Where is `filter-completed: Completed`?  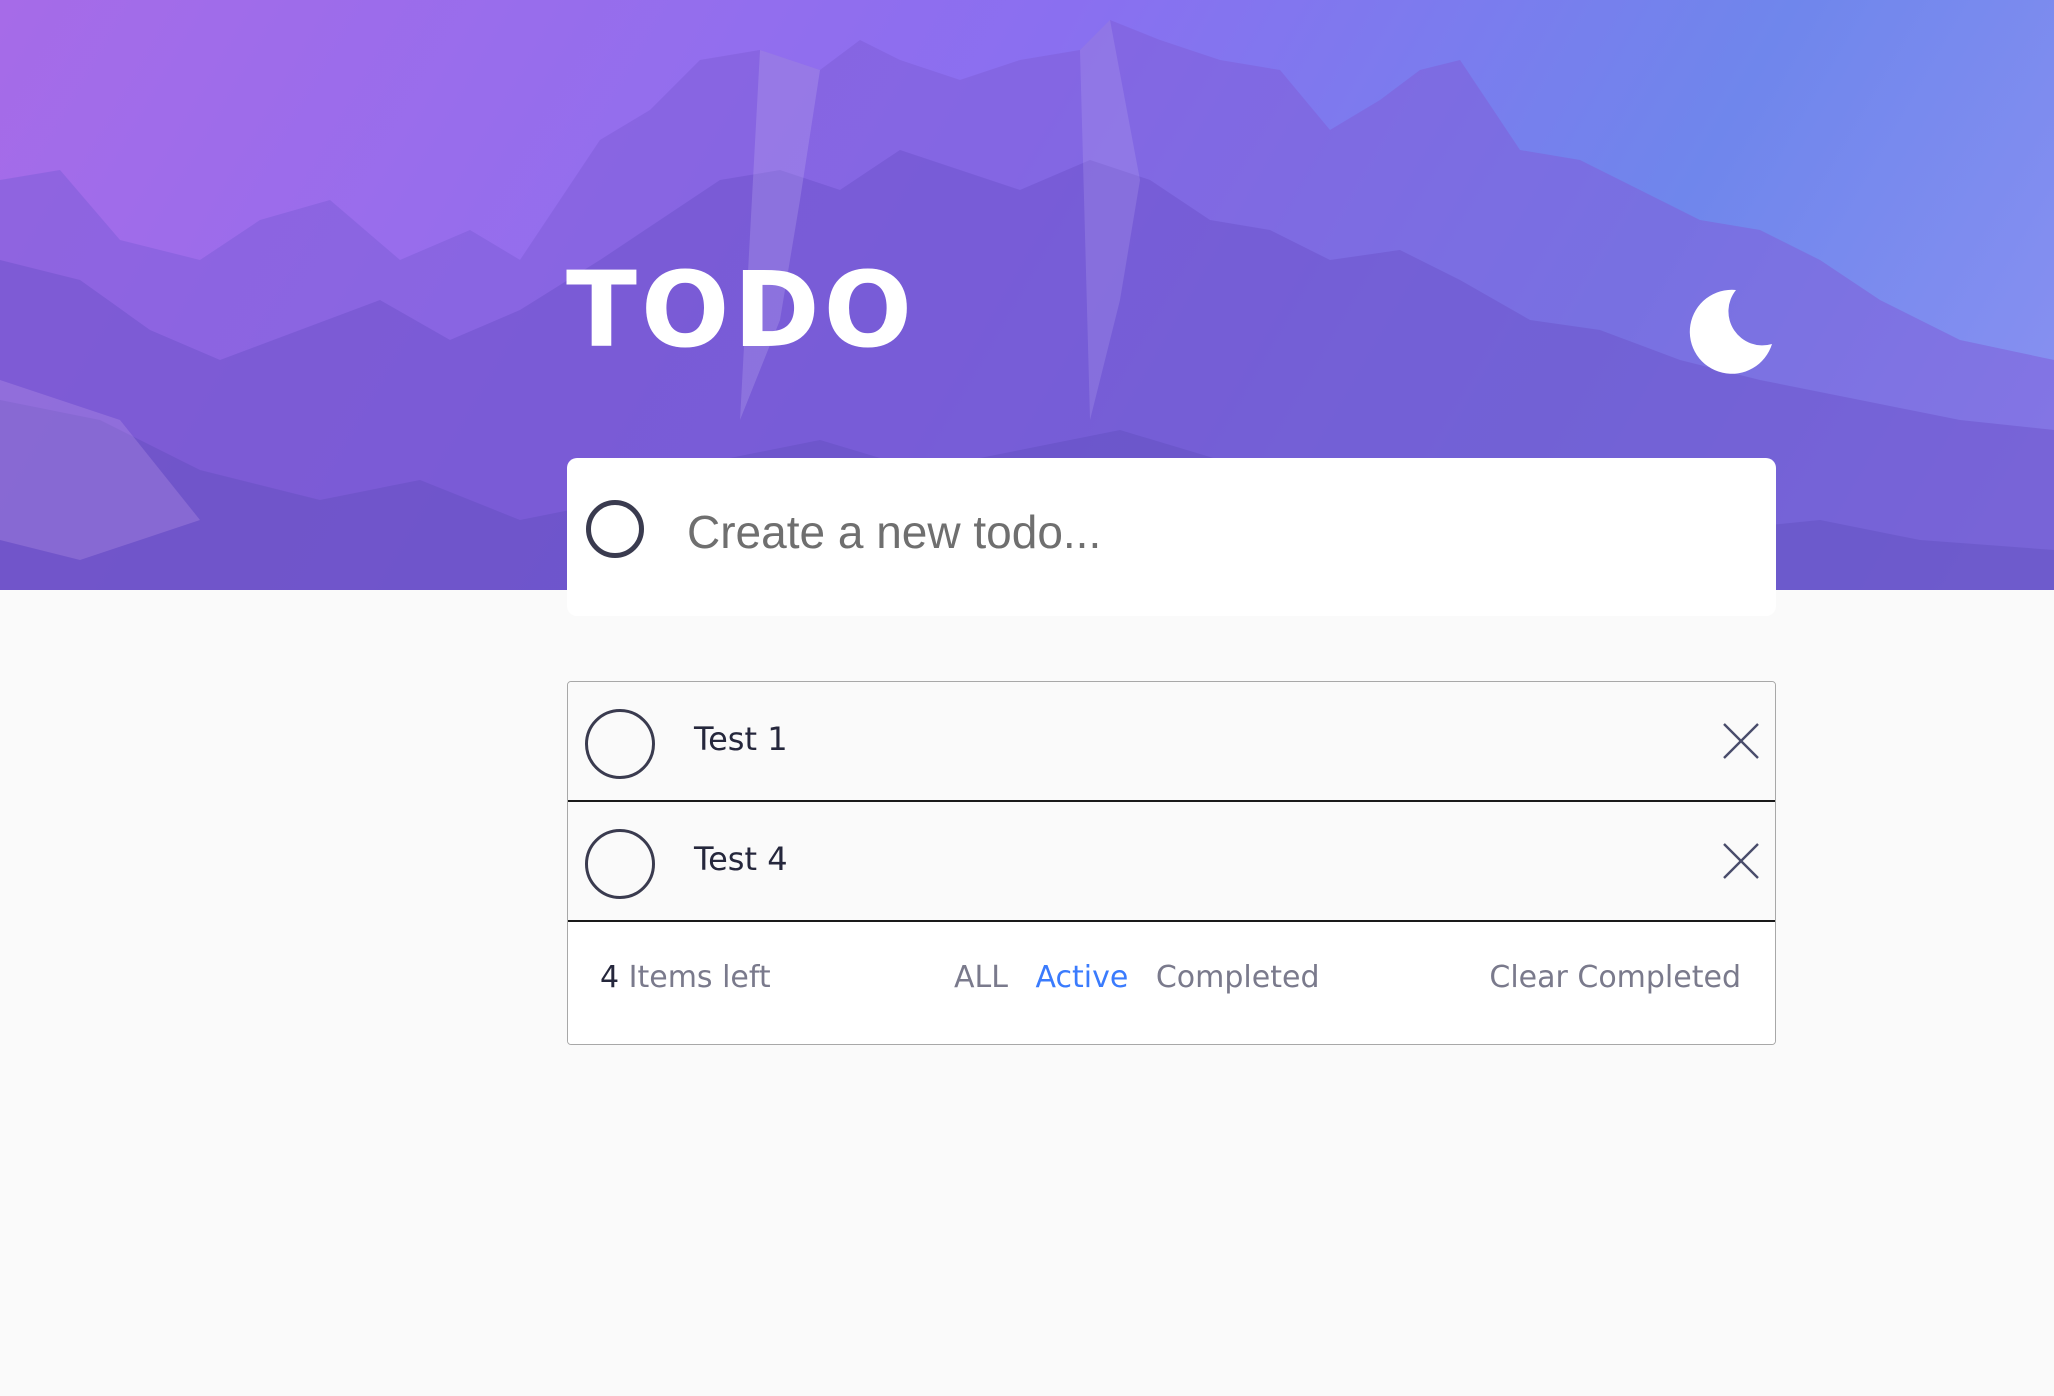 filter-completed: Completed is located at coordinates (1238, 977).